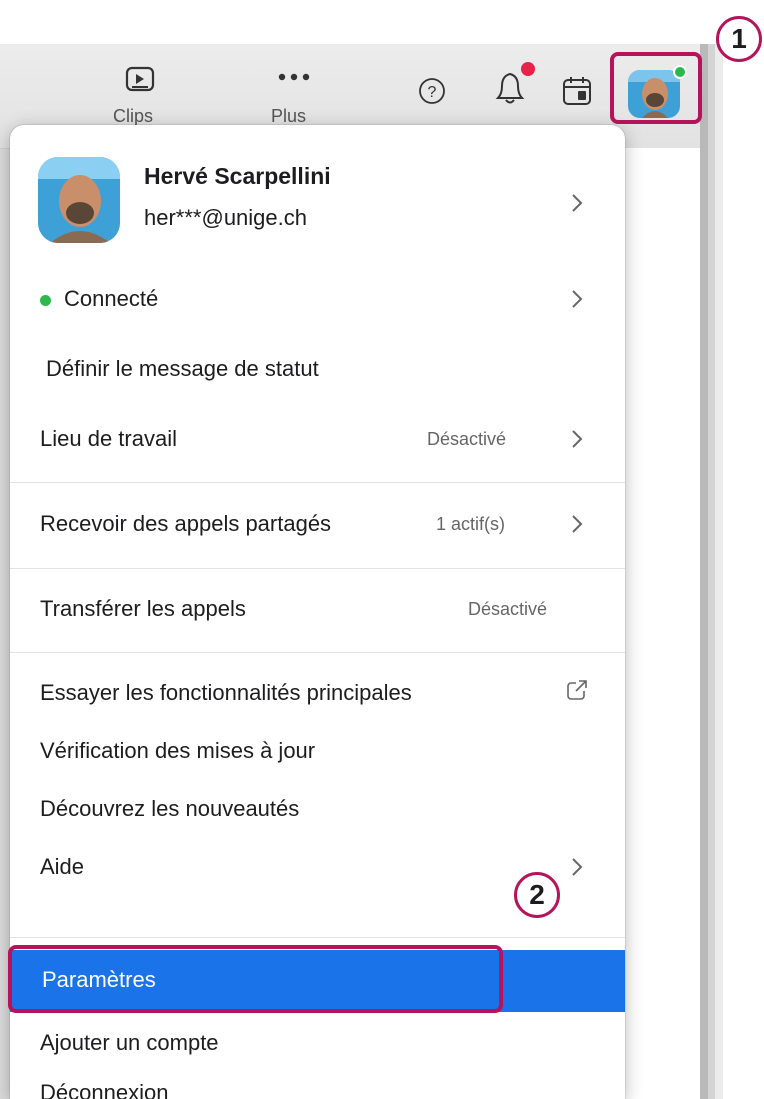  I want to click on more-label: Plus, so click(288, 116).